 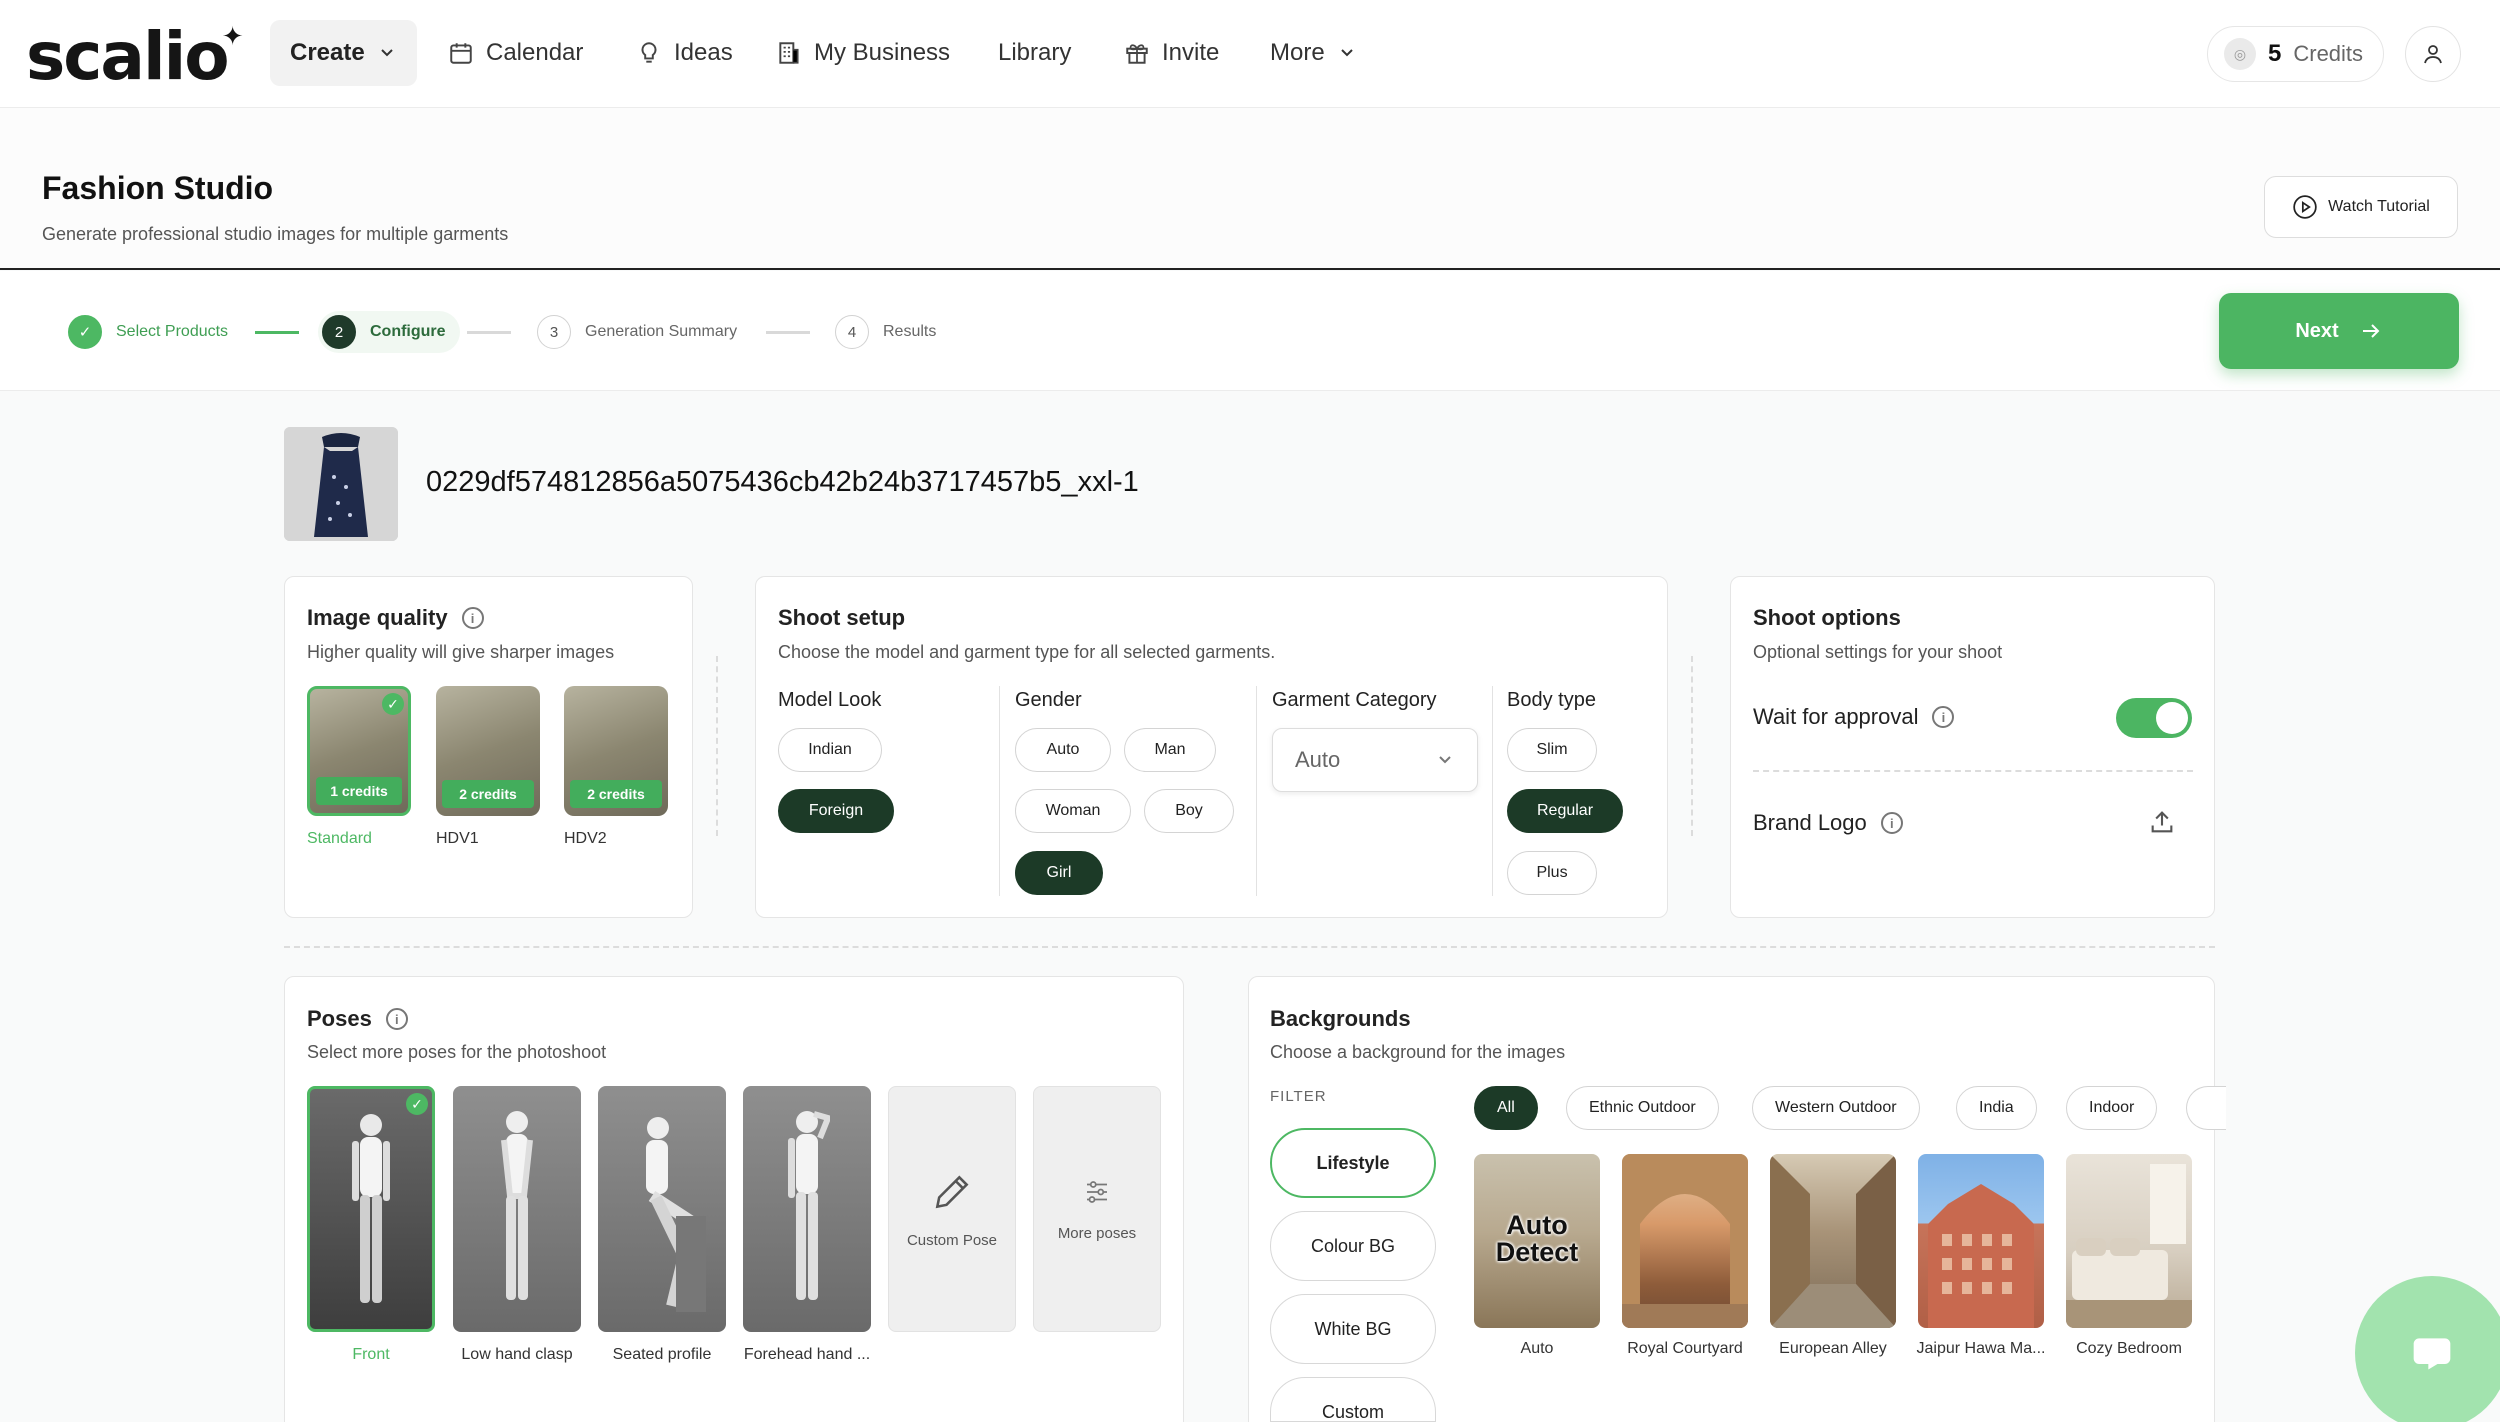 What do you see at coordinates (1565, 811) in the screenshot?
I see `body-type-regular: Regular` at bounding box center [1565, 811].